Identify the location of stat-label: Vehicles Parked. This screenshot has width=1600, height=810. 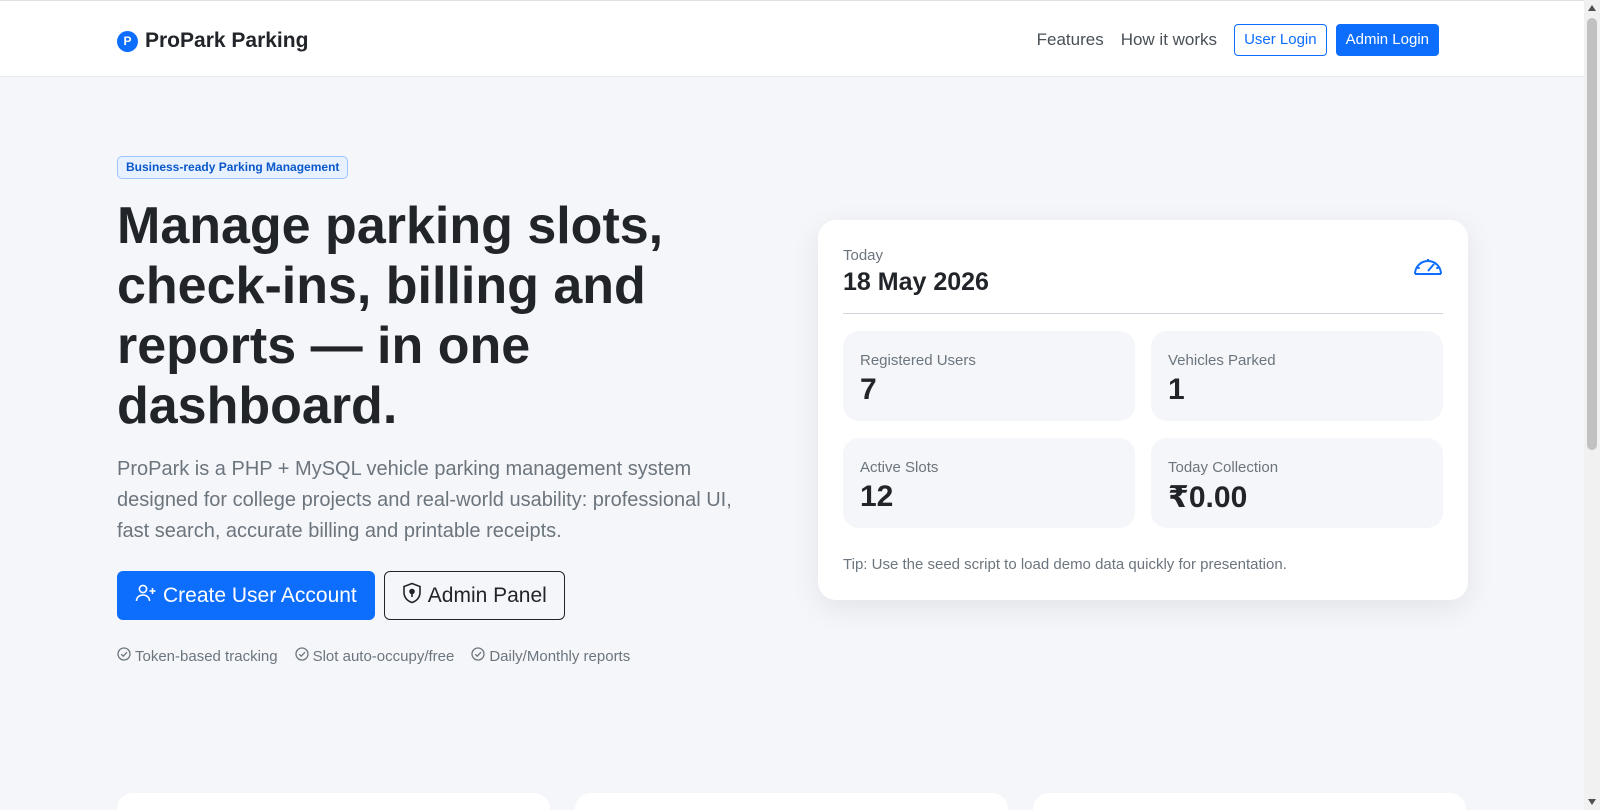
(1222, 360).